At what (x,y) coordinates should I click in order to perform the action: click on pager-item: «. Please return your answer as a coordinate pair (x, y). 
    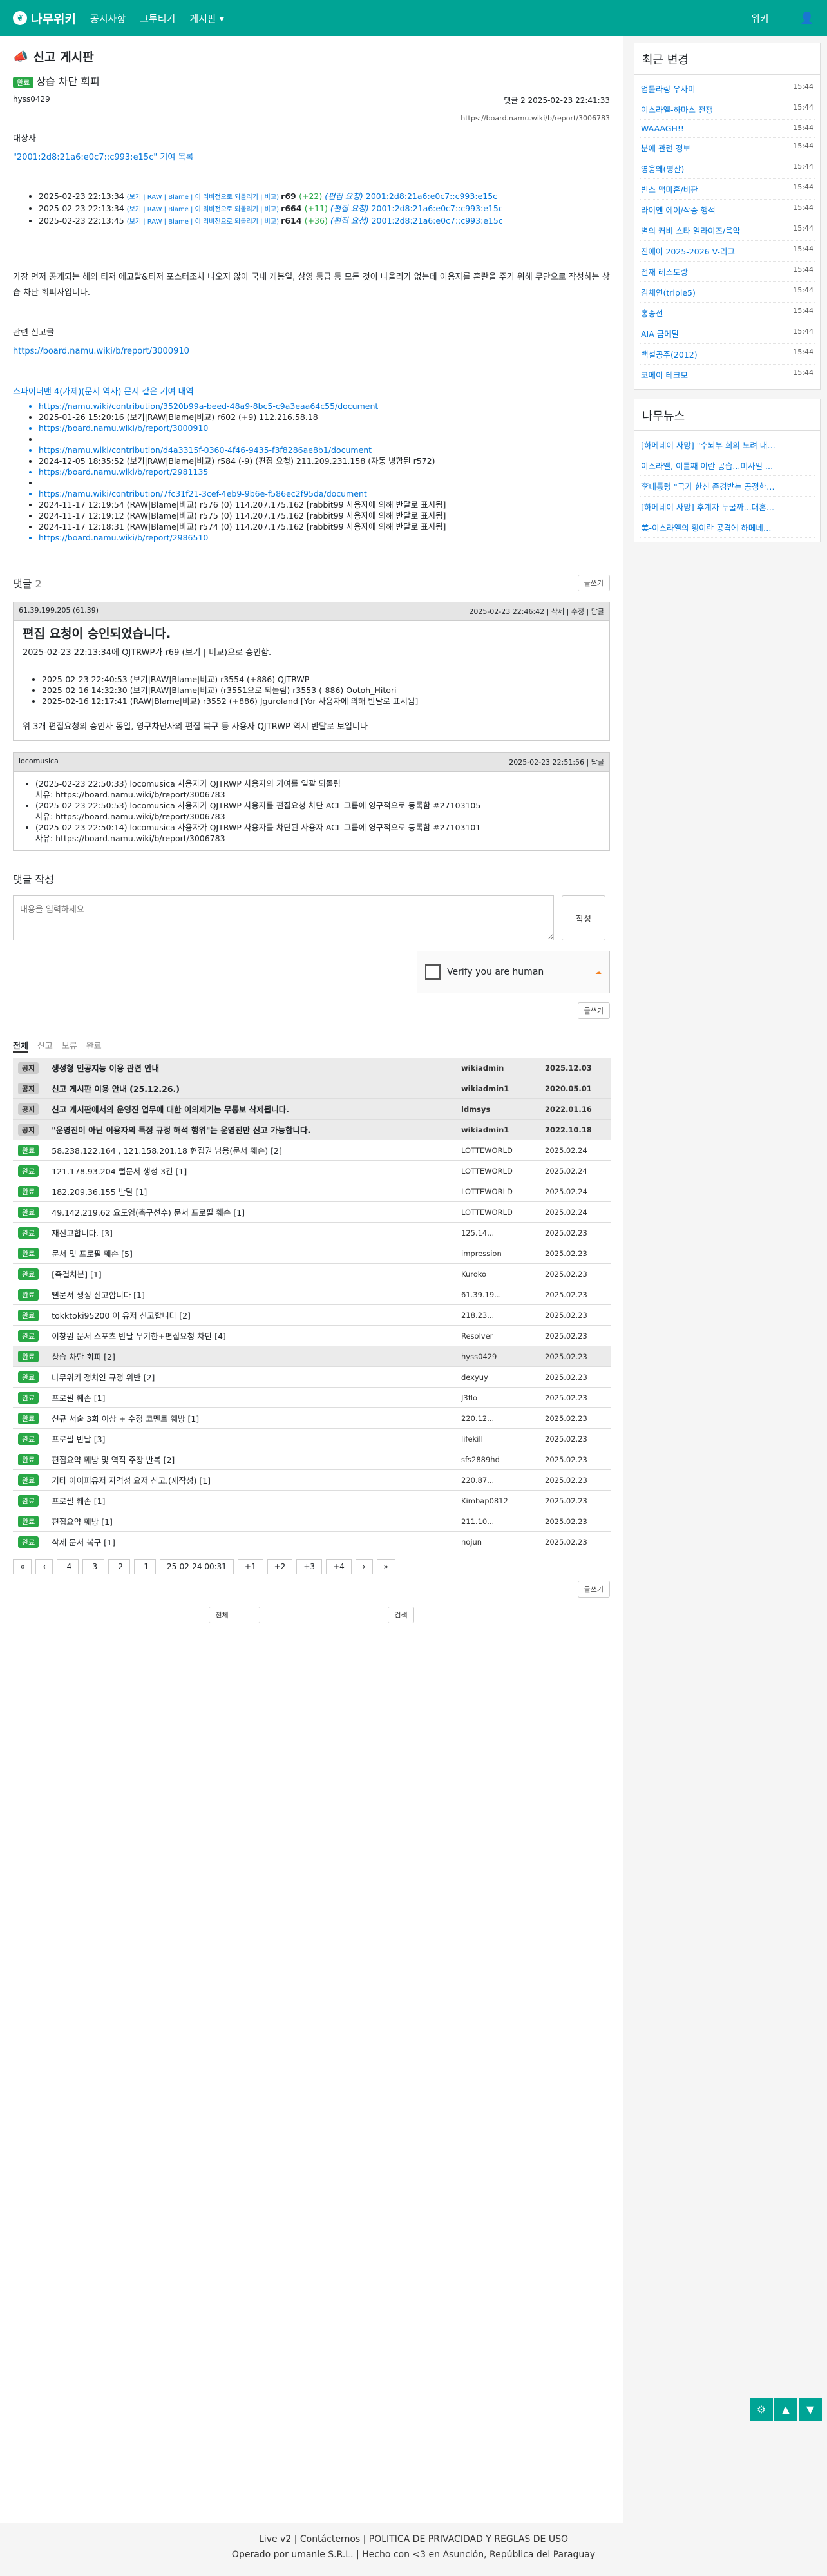
    Looking at the image, I should click on (22, 1566).